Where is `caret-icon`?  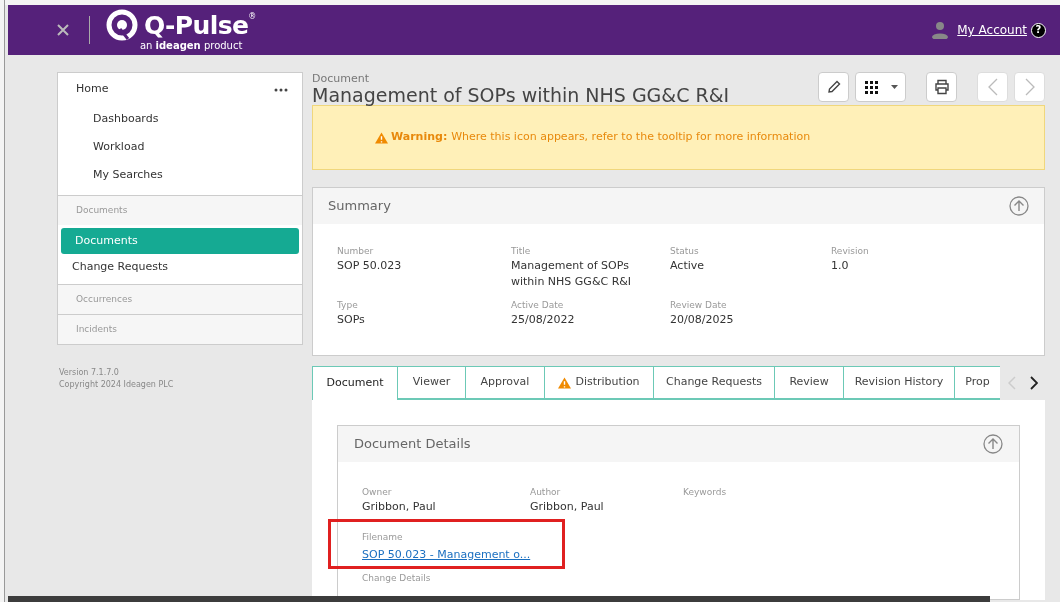
caret-icon is located at coordinates (894, 87).